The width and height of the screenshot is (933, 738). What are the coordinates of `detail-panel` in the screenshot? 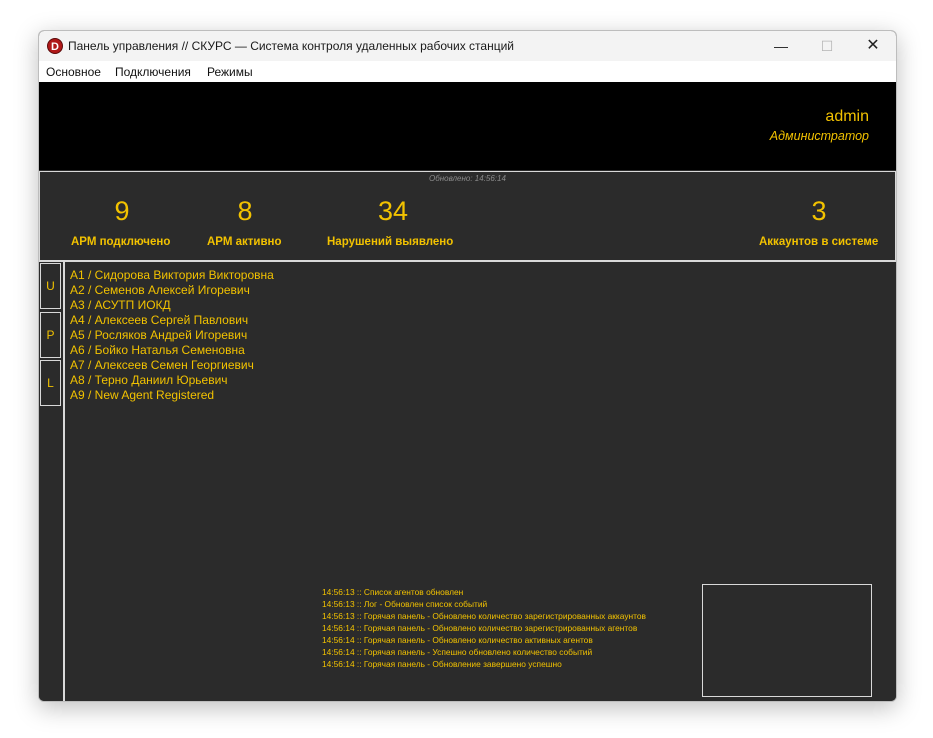 It's located at (787, 640).